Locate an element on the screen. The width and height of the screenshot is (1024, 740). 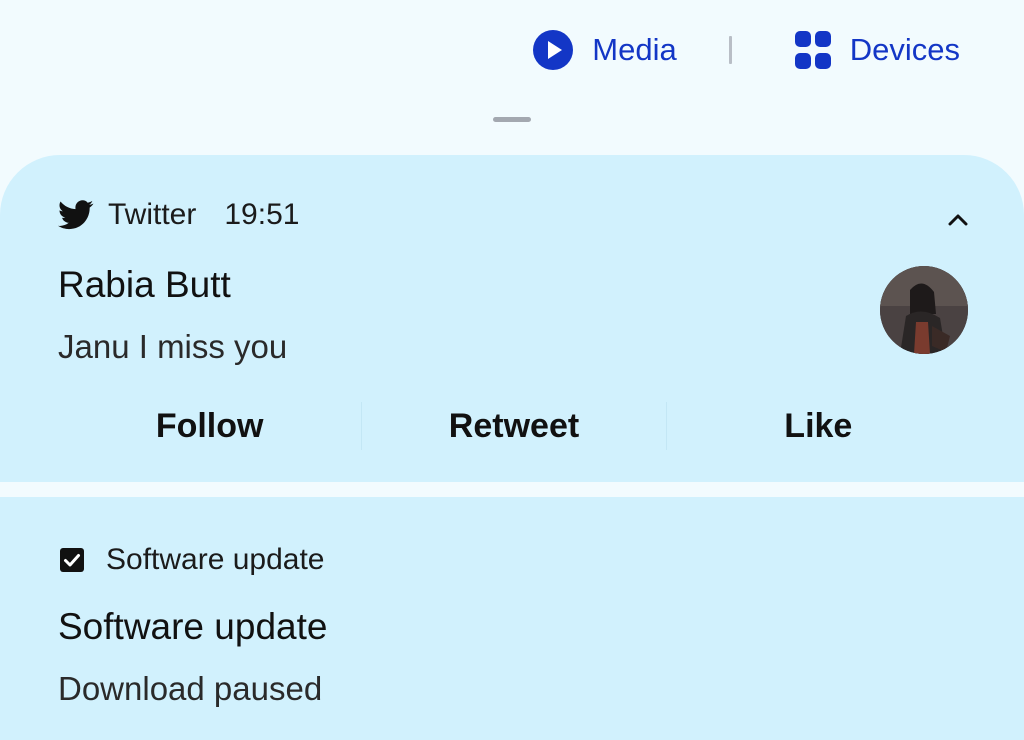
notification-time: 19:51 is located at coordinates (262, 214).